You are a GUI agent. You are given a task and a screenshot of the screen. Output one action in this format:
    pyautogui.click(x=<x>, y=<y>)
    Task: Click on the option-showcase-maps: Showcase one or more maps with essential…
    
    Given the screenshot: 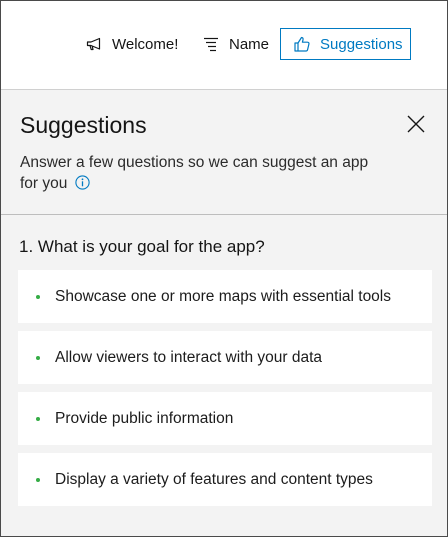 What is the action you would take?
    pyautogui.click(x=225, y=296)
    